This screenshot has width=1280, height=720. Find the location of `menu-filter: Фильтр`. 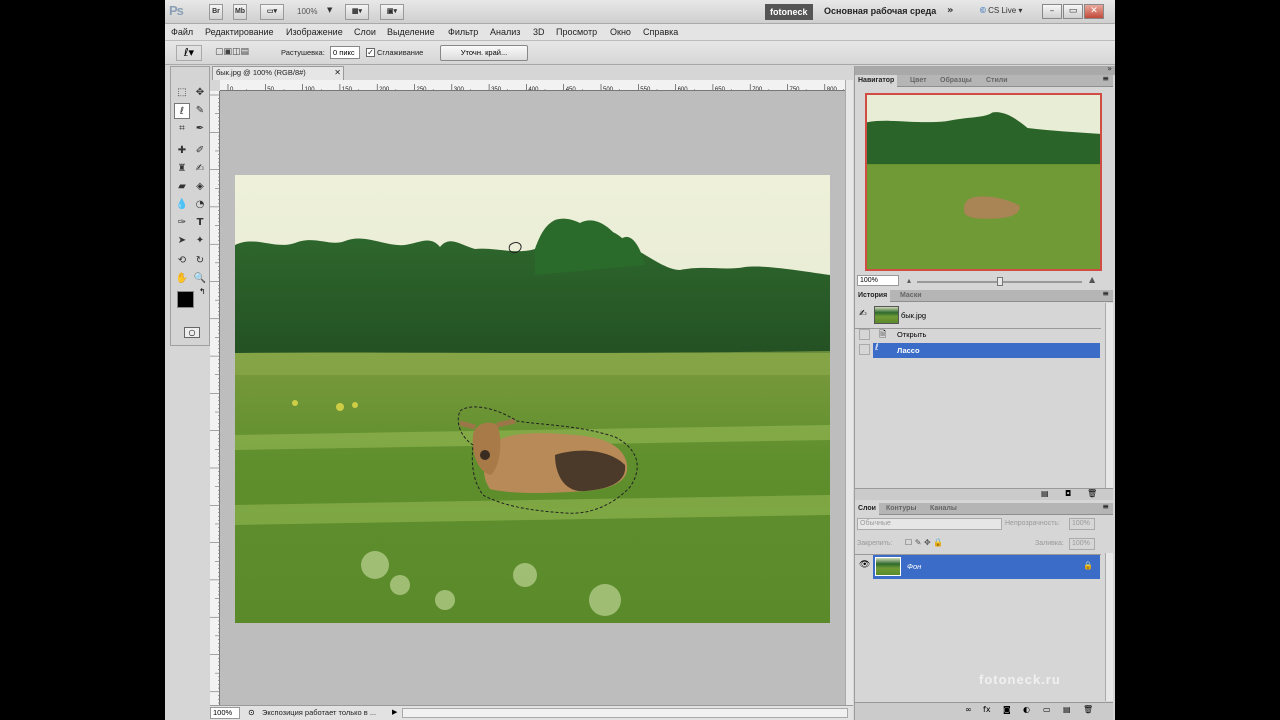

menu-filter: Фильтр is located at coordinates (463, 32).